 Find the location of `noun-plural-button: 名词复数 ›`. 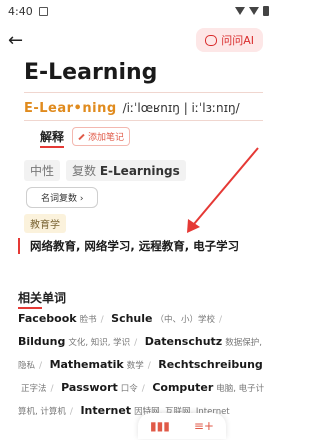

noun-plural-button: 名词复数 › is located at coordinates (62, 197).